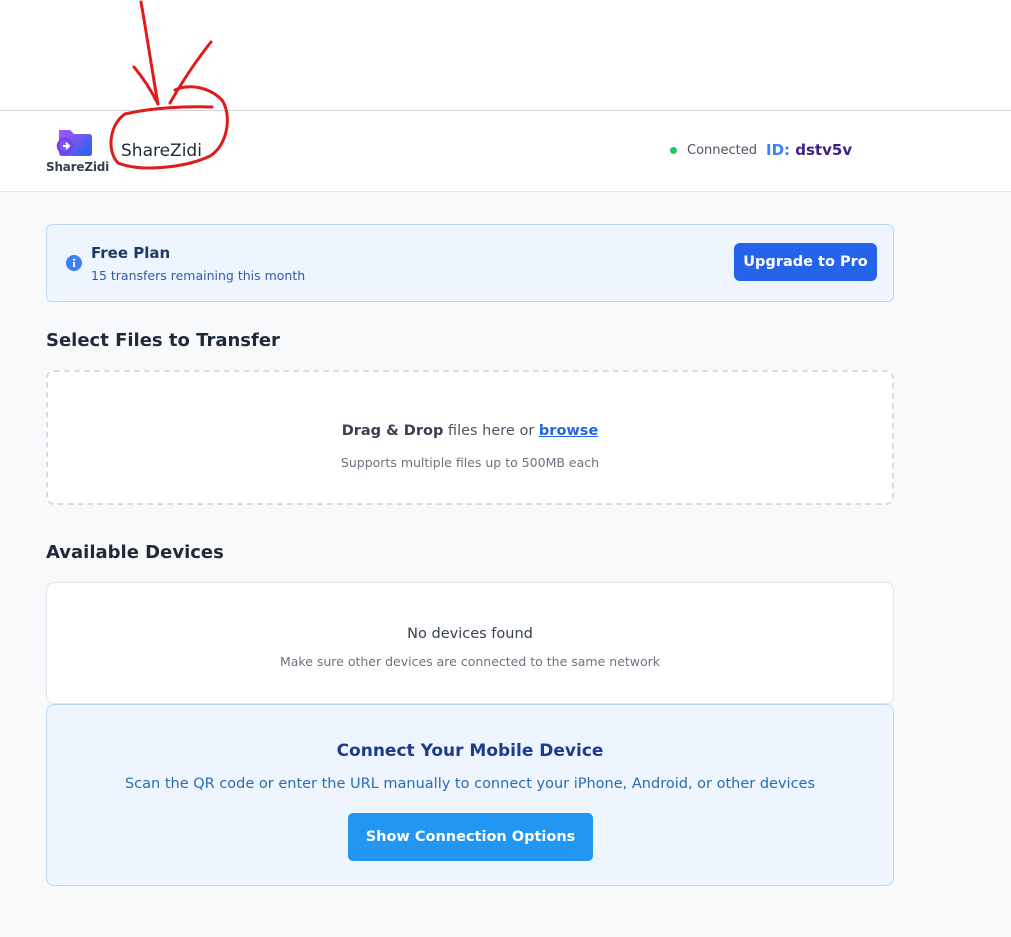  I want to click on app-name: ShareZidi, so click(161, 151).